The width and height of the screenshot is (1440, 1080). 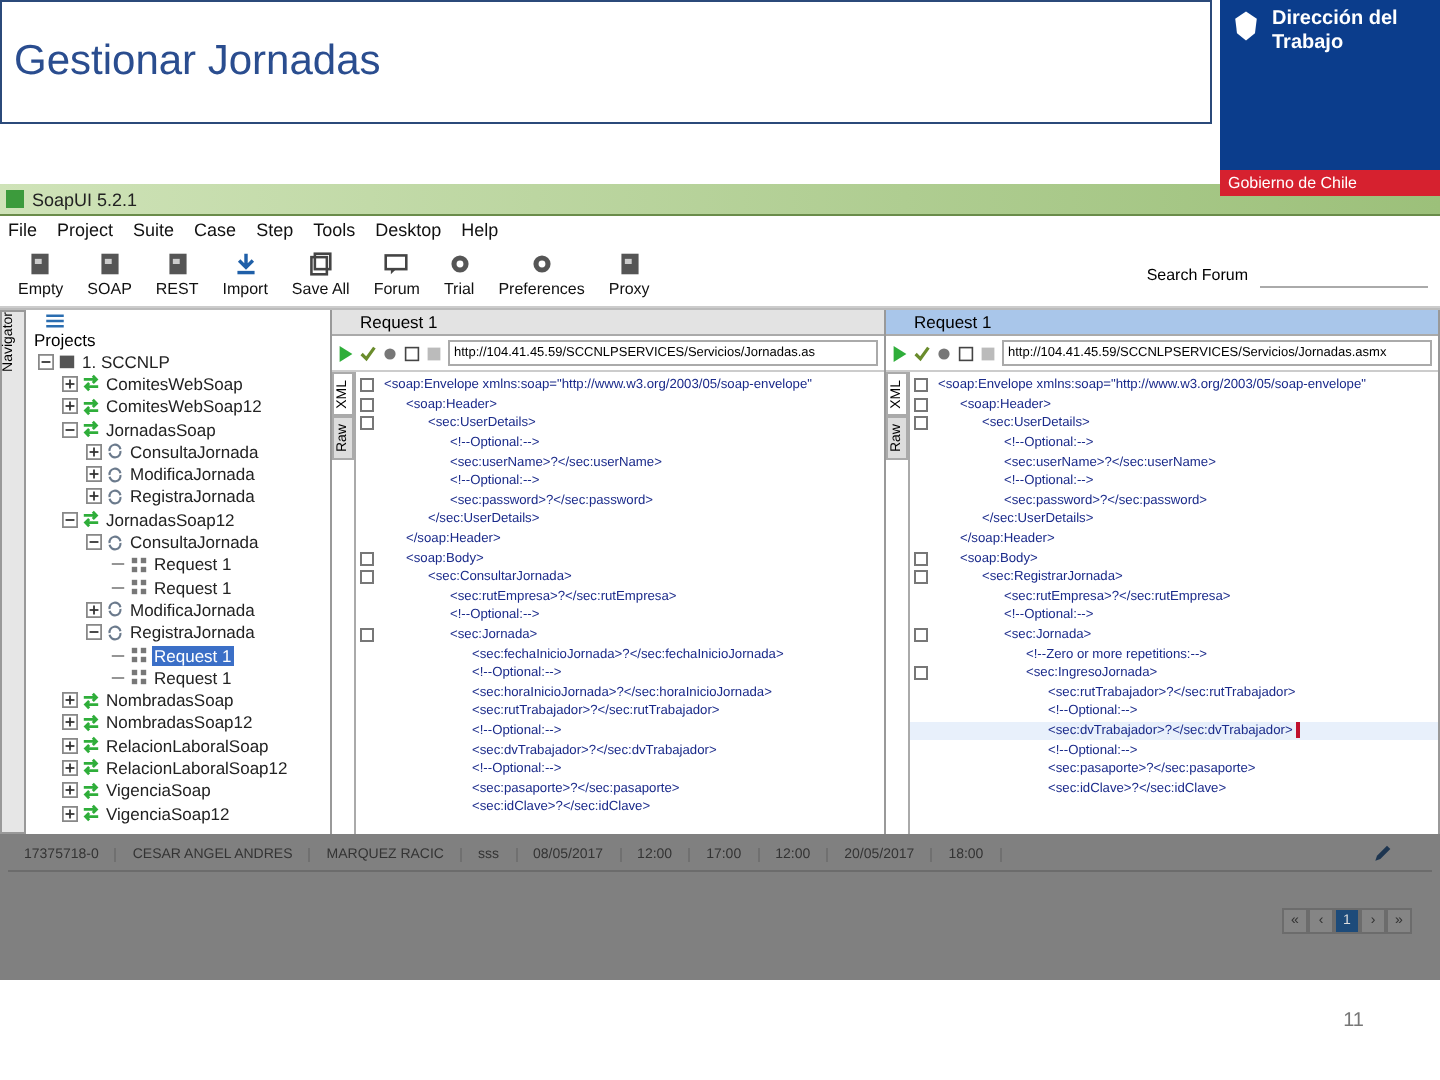 What do you see at coordinates (15, 199) in the screenshot?
I see `app-icon` at bounding box center [15, 199].